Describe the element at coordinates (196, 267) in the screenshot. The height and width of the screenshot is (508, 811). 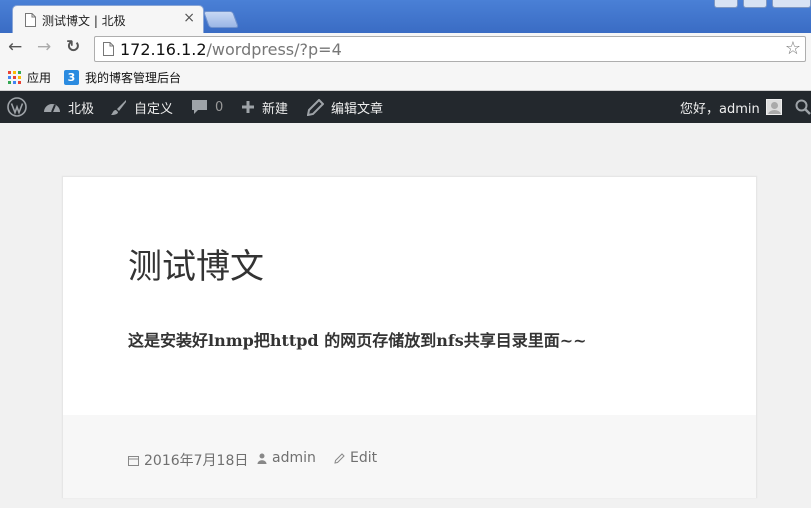
I see `post-title: 测试博文` at that location.